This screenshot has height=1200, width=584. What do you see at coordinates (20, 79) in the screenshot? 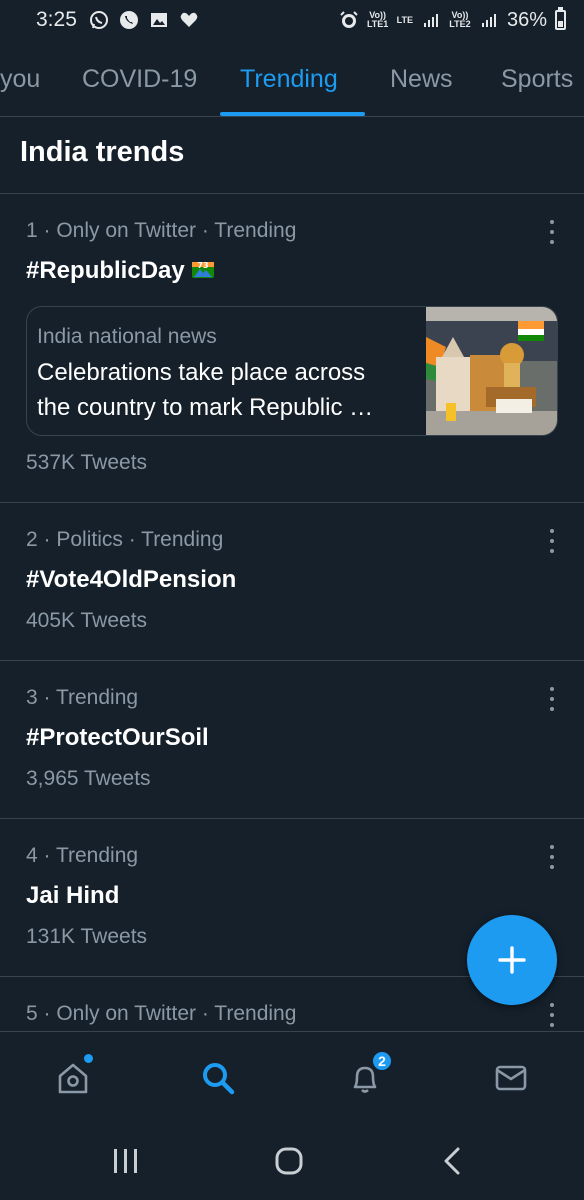
I see `tab-for-you: you` at bounding box center [20, 79].